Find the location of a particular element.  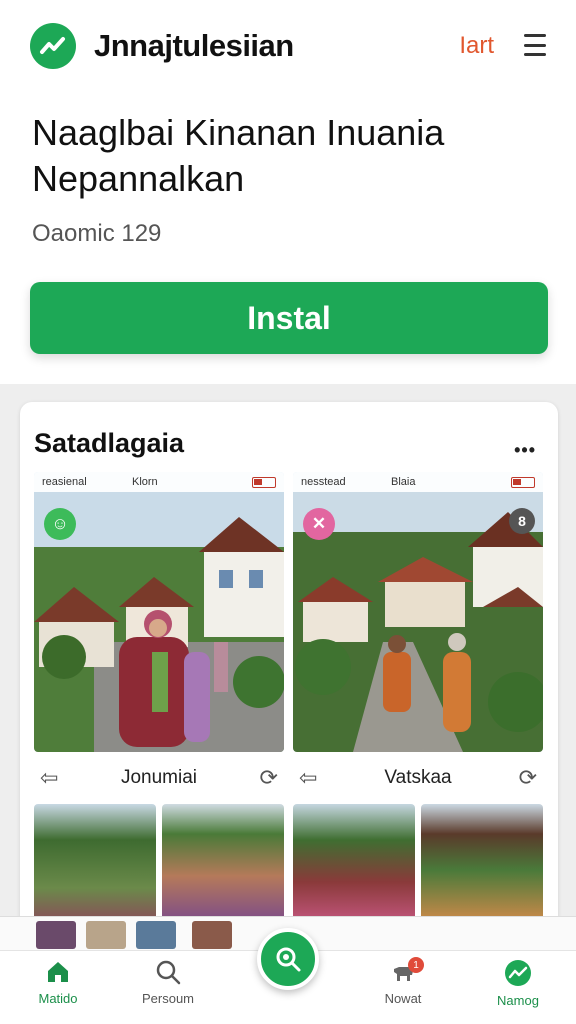

leaf-icon: ☺ is located at coordinates (60, 524).